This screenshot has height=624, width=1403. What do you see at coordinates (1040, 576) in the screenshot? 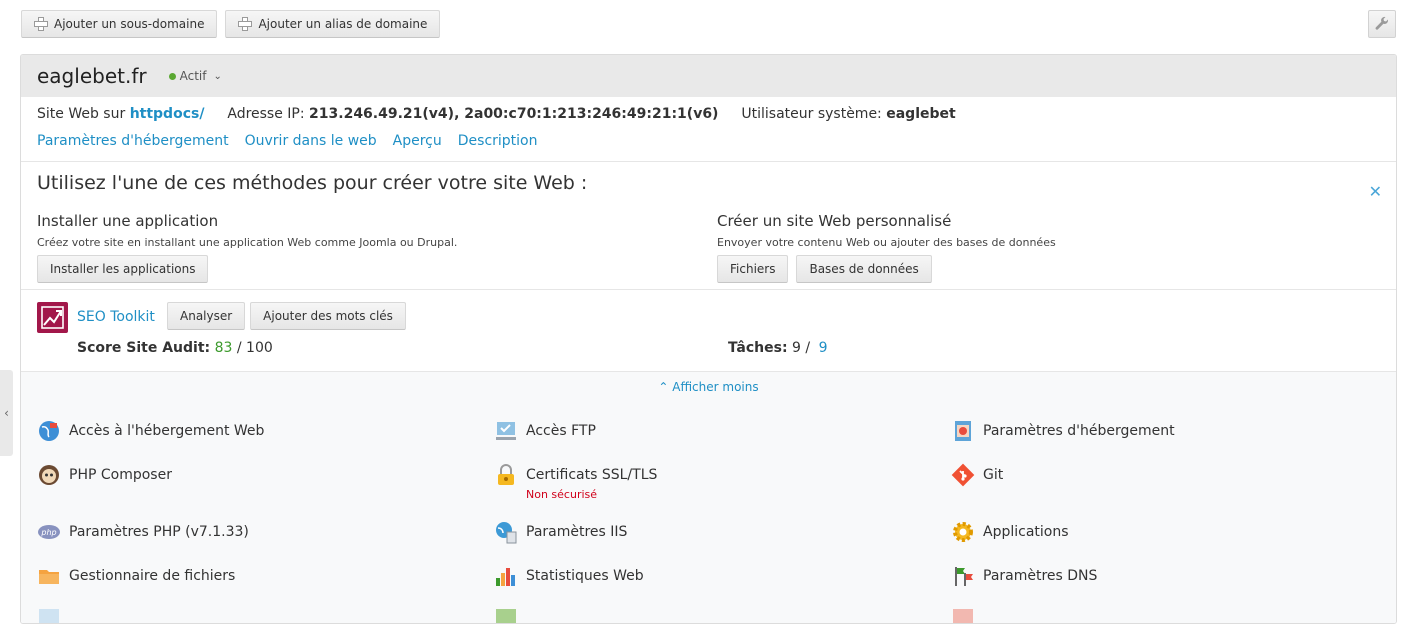
I see `dns-settings-label: Paramètres DNS` at bounding box center [1040, 576].